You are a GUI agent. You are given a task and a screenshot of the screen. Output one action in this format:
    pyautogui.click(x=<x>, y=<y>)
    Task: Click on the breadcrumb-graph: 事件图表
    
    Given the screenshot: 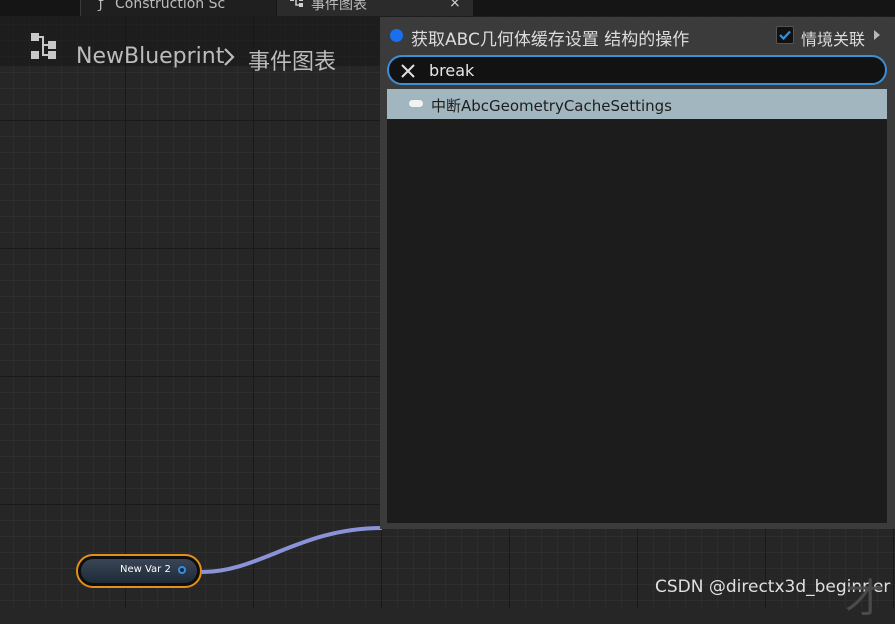 What is the action you would take?
    pyautogui.click(x=292, y=60)
    